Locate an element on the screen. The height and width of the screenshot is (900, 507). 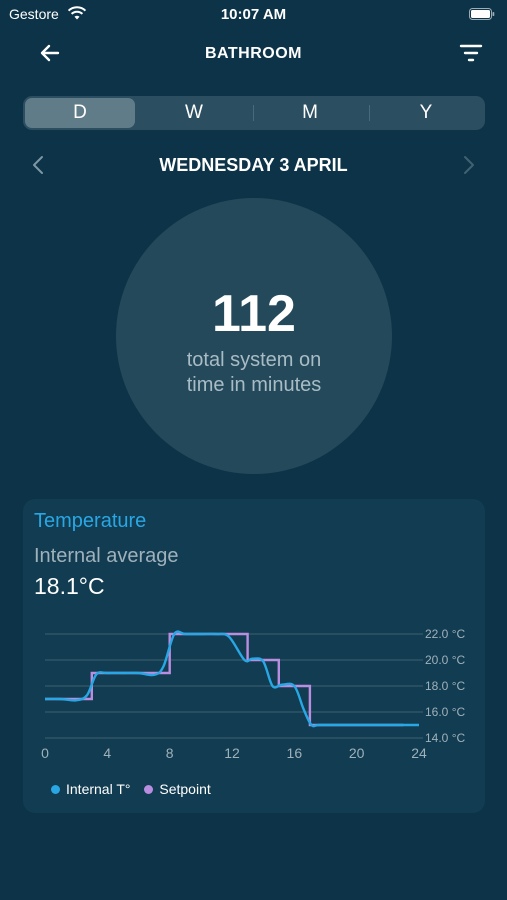
y-tick-label: 22.0 °C is located at coordinates (445, 634).